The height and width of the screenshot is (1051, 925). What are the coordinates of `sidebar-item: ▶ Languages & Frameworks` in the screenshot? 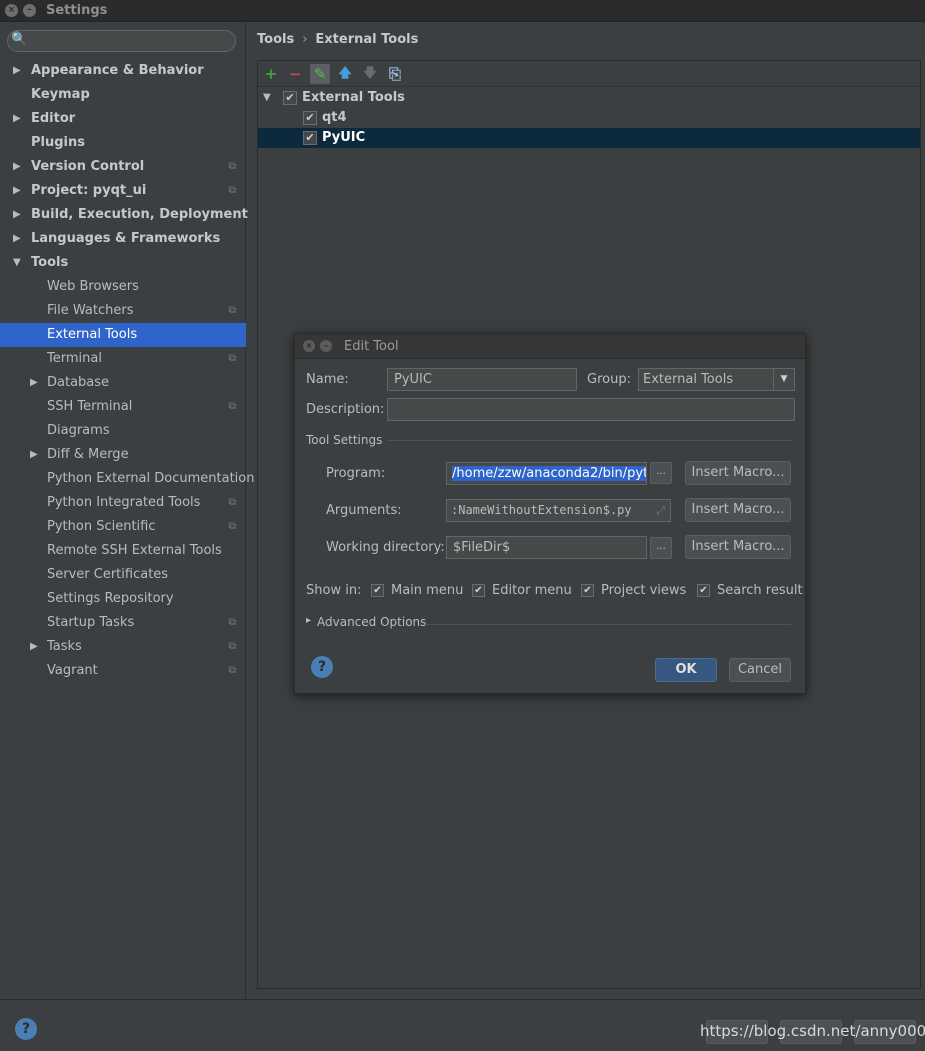 It's located at (123, 239).